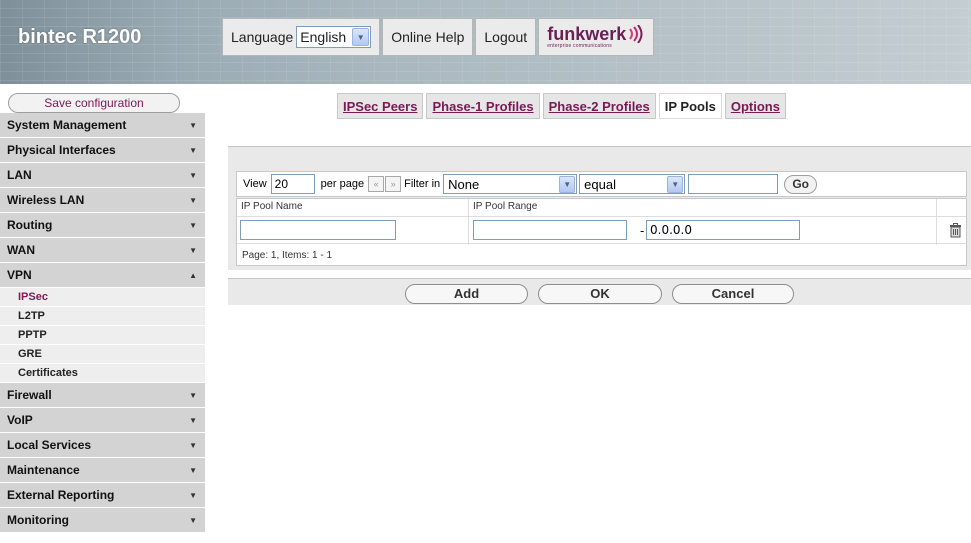  I want to click on language-label: Language, so click(262, 37).